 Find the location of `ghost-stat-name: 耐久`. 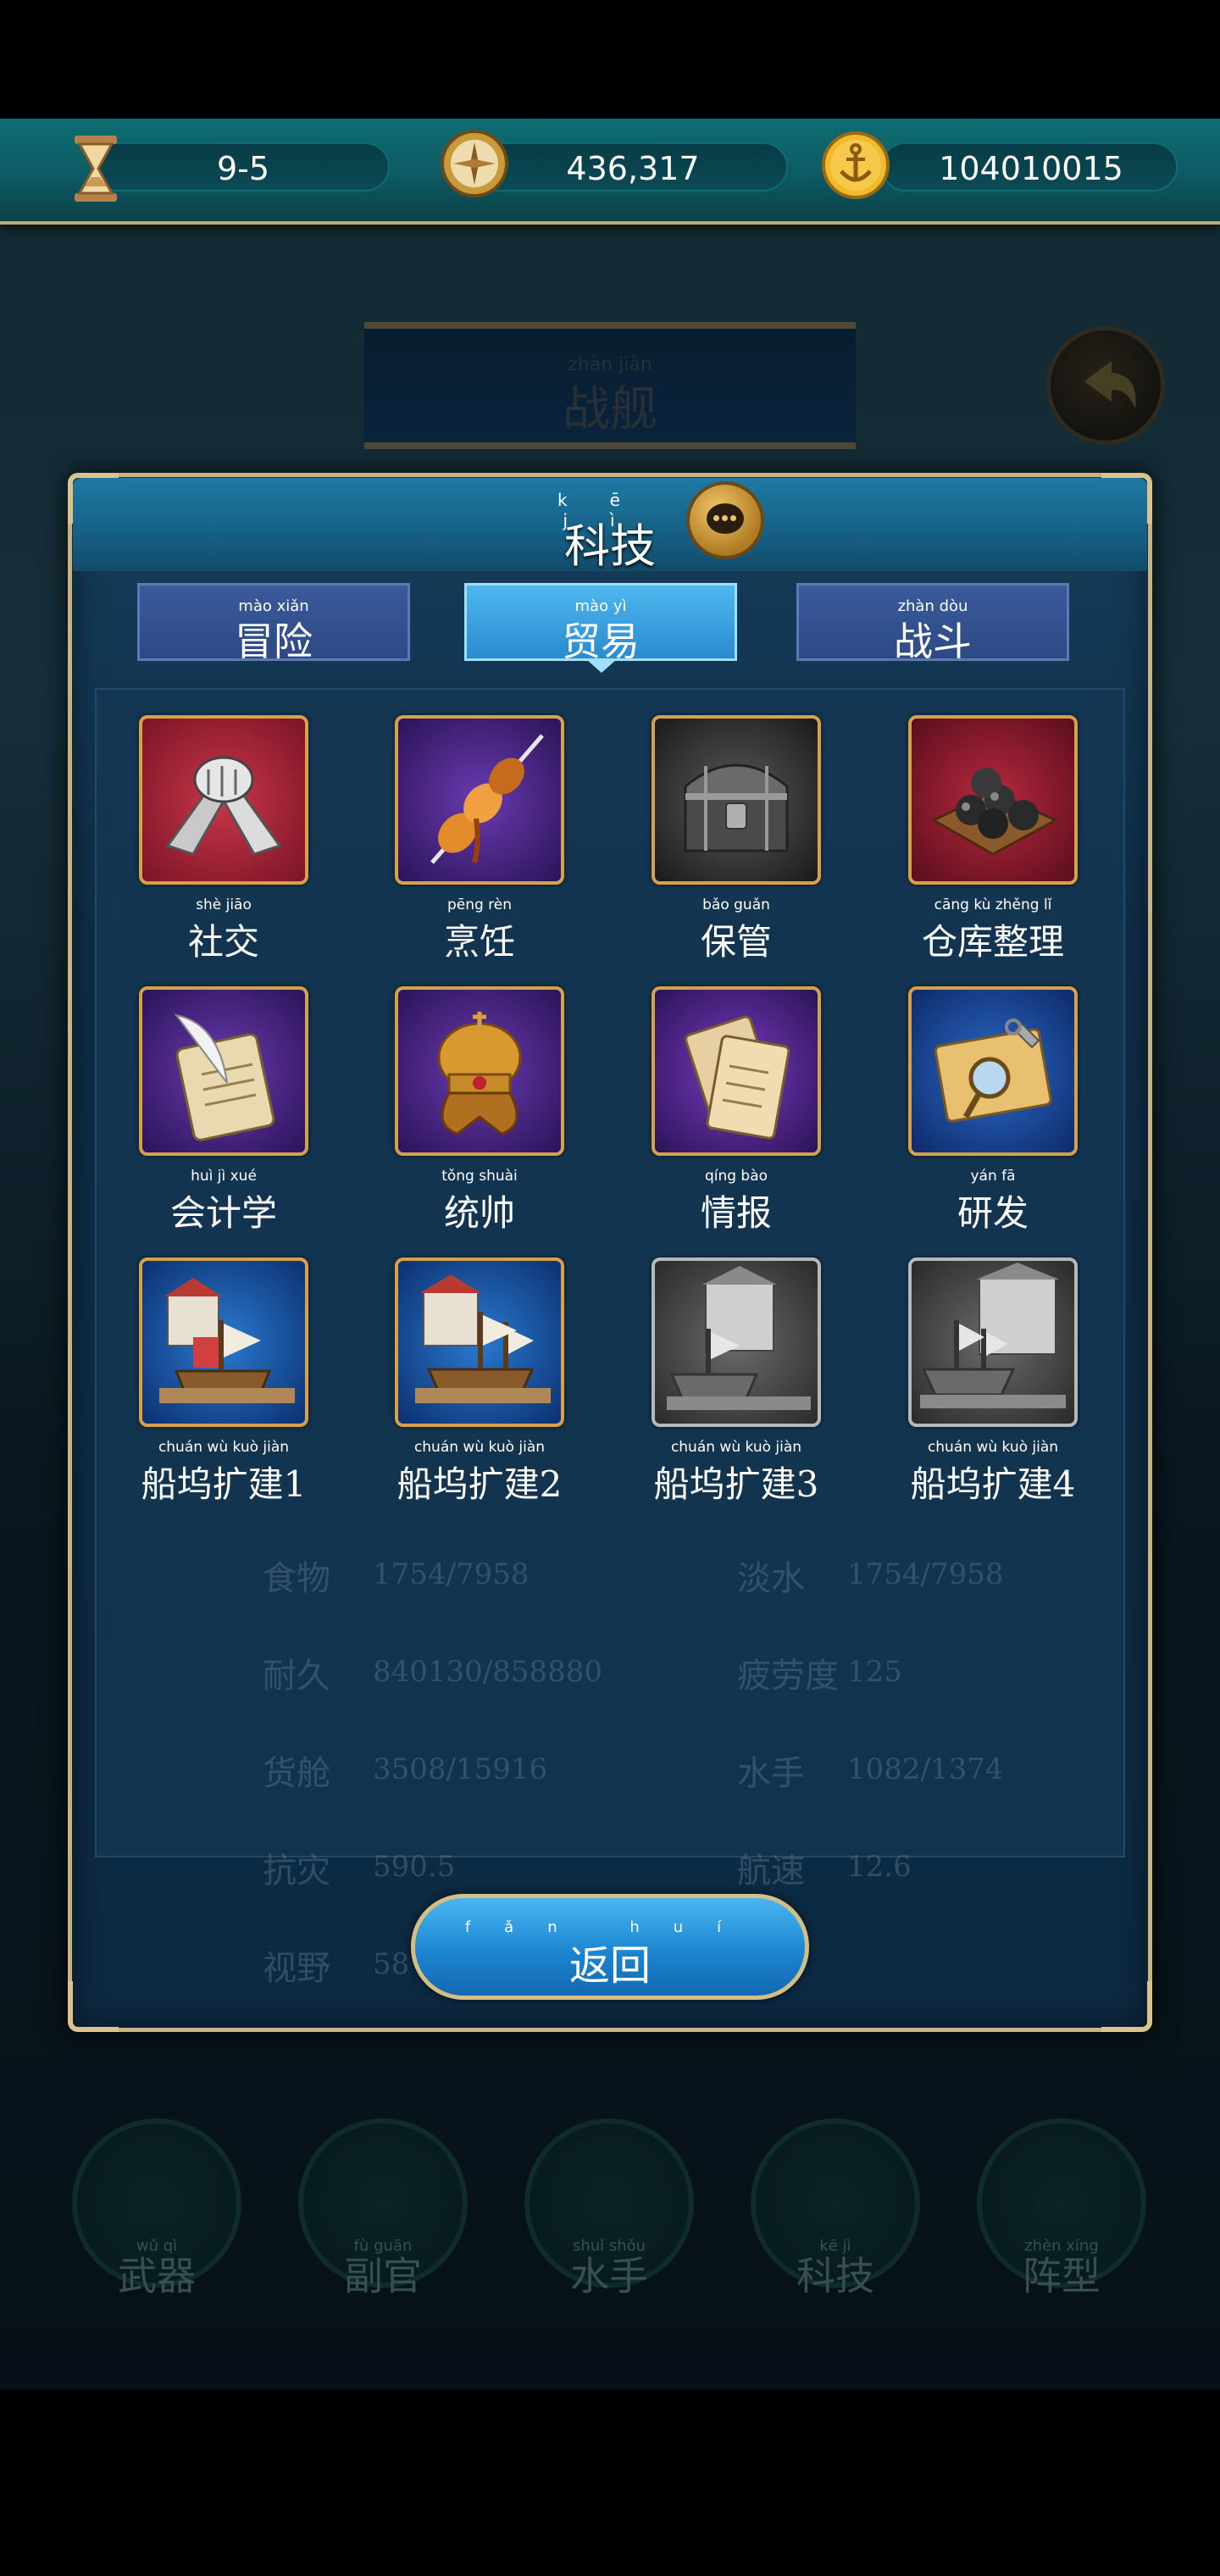

ghost-stat-name: 耐久 is located at coordinates (296, 1676).